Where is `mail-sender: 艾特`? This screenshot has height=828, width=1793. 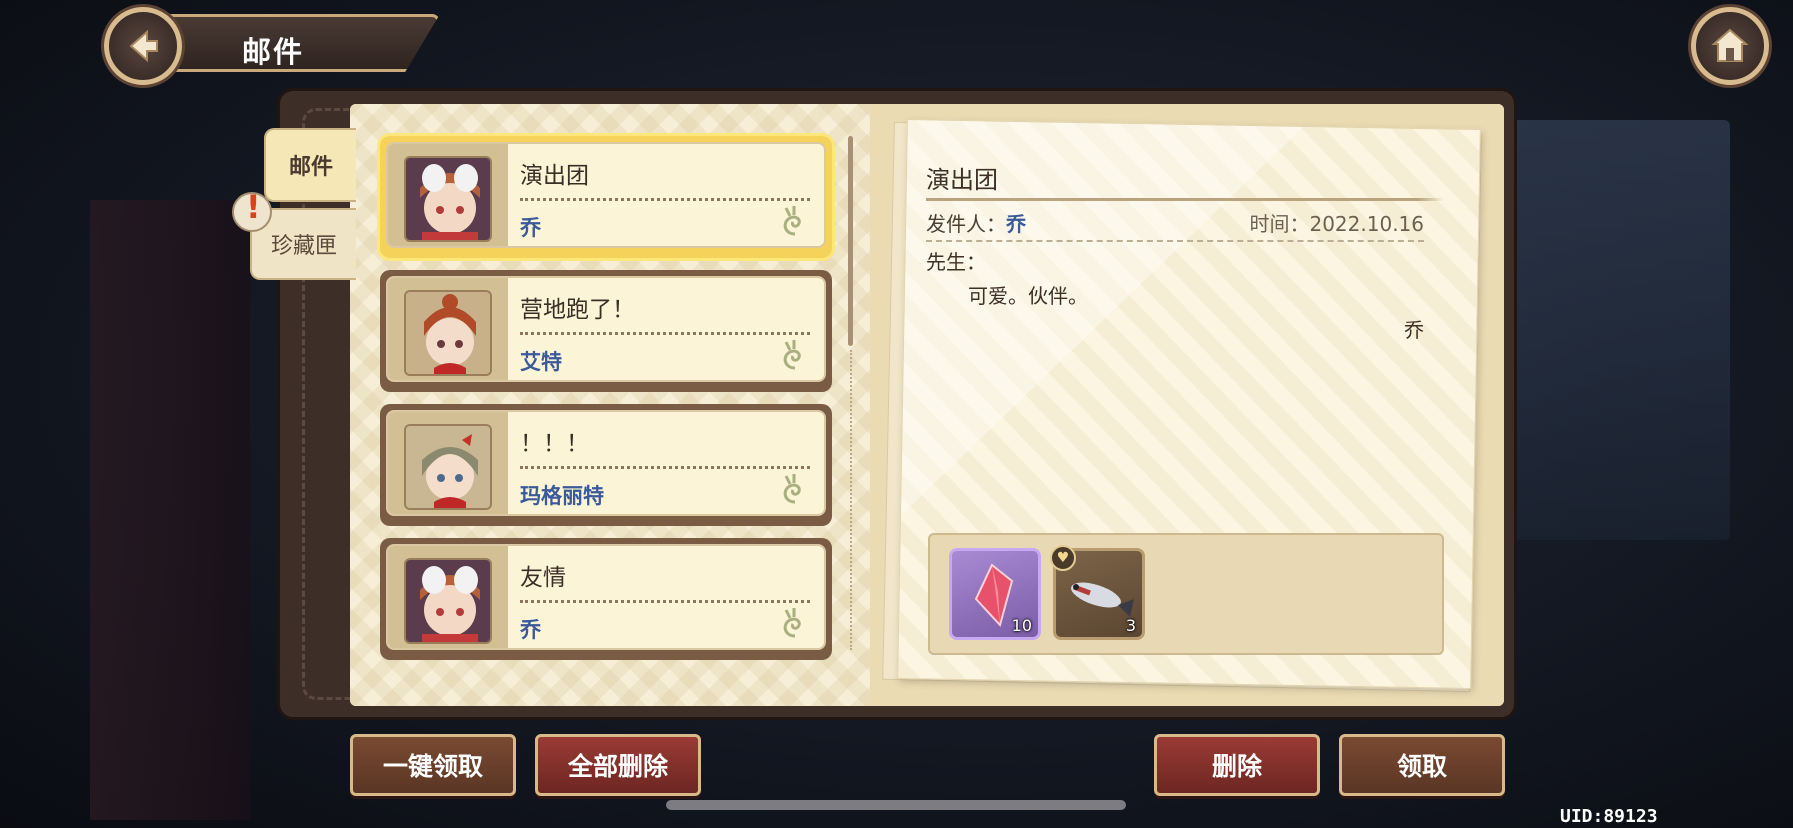
mail-sender: 艾特 is located at coordinates (541, 362).